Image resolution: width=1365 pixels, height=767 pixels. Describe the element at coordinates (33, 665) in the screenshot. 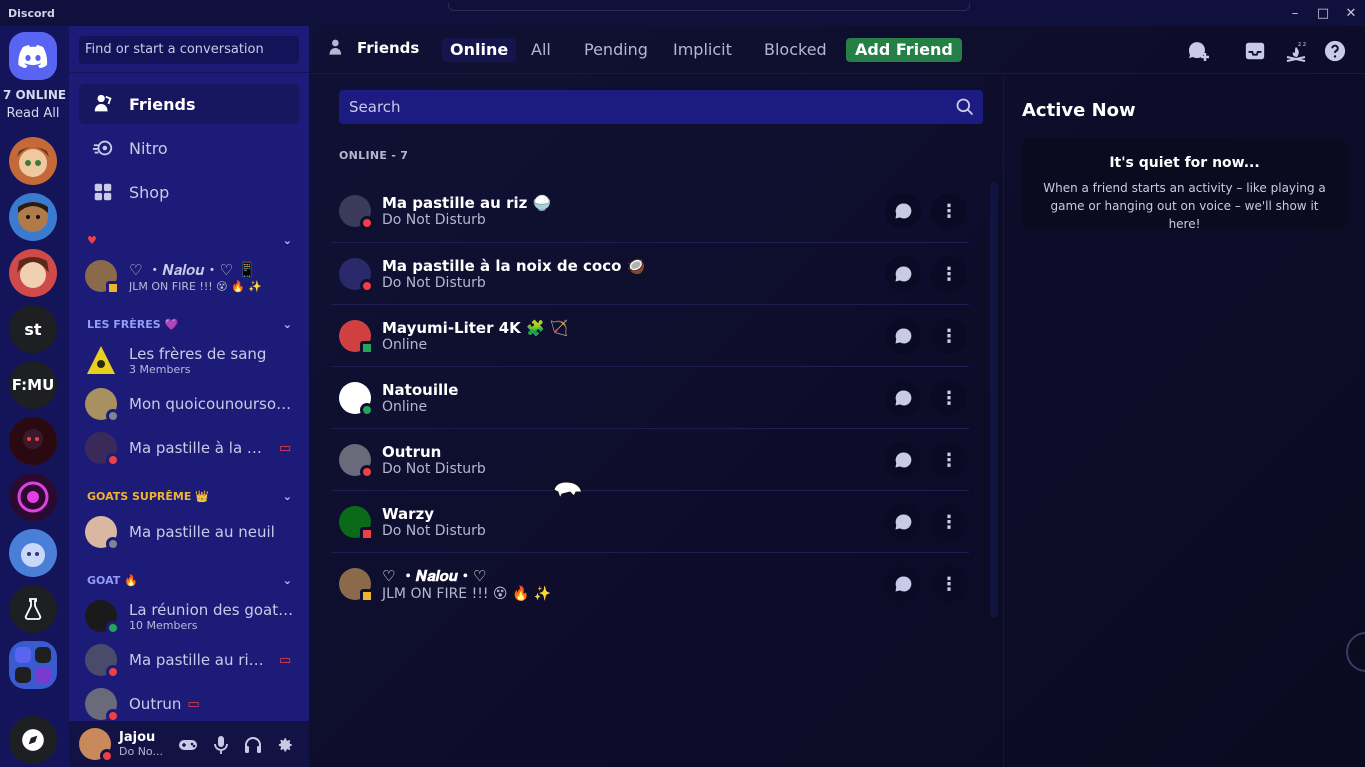

I see `server-folder-icon` at that location.